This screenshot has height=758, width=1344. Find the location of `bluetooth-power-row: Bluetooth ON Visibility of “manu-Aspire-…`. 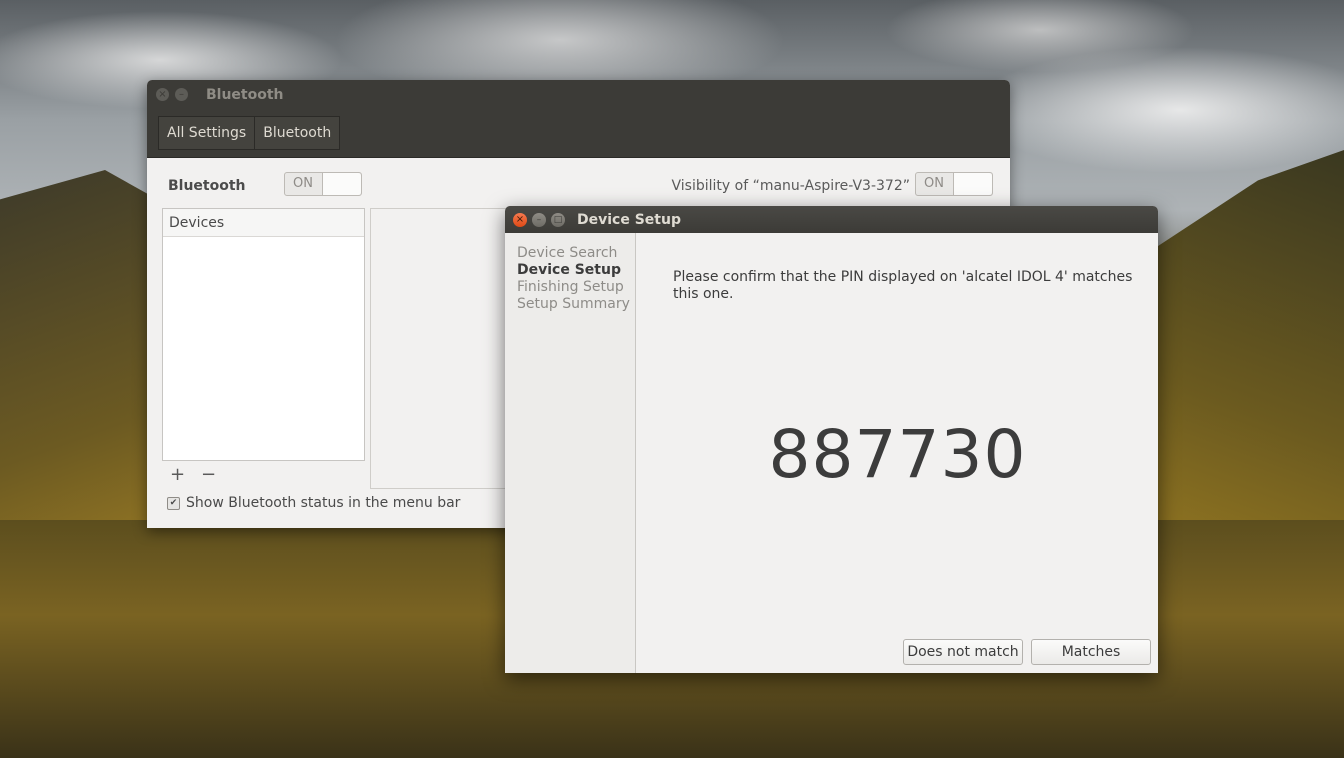

bluetooth-power-row: Bluetooth ON Visibility of “manu-Aspire-… is located at coordinates (578, 187).